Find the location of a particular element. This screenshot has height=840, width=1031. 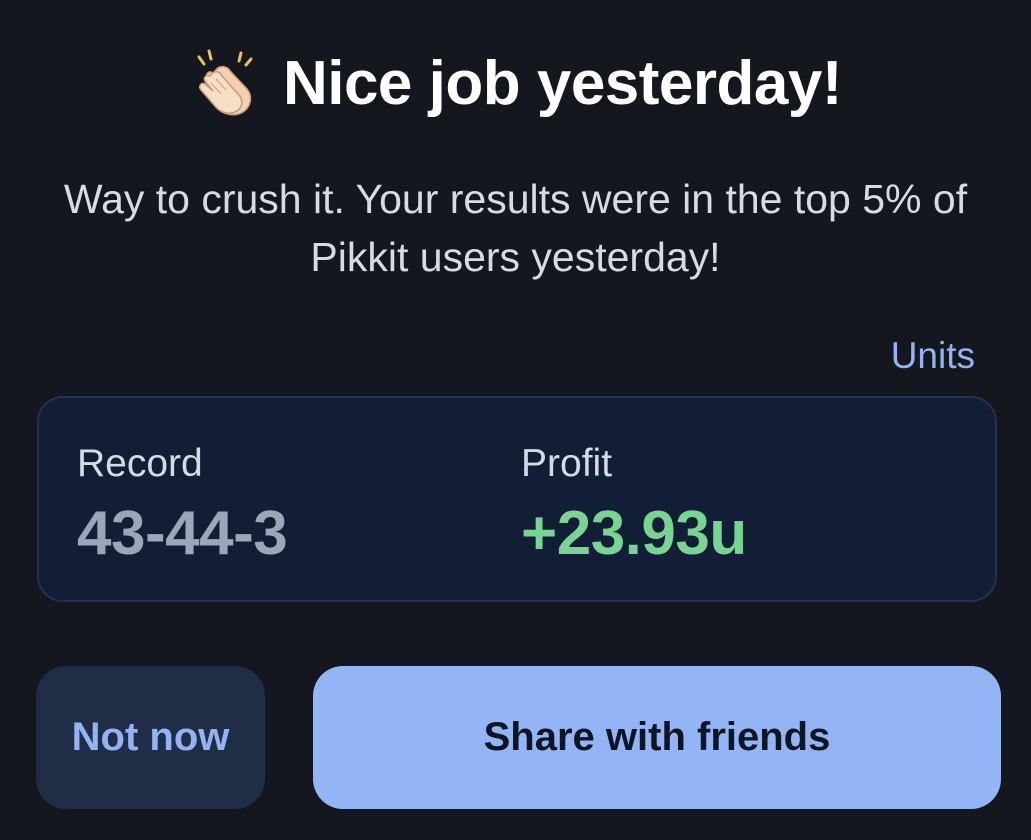

record-stat: Record 43-44-3 is located at coordinates (182, 505).